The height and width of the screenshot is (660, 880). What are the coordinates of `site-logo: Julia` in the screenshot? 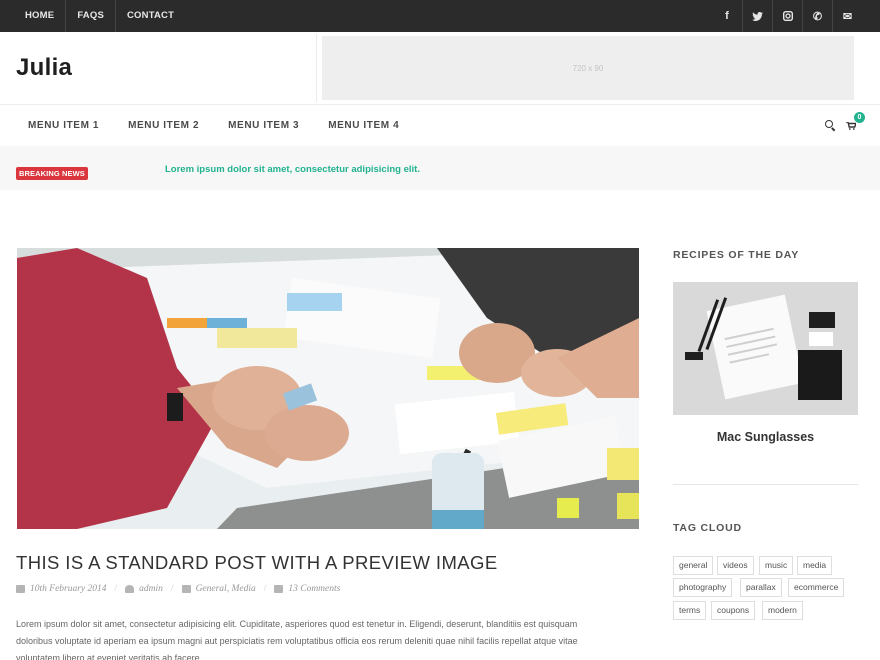 It's located at (44, 68).